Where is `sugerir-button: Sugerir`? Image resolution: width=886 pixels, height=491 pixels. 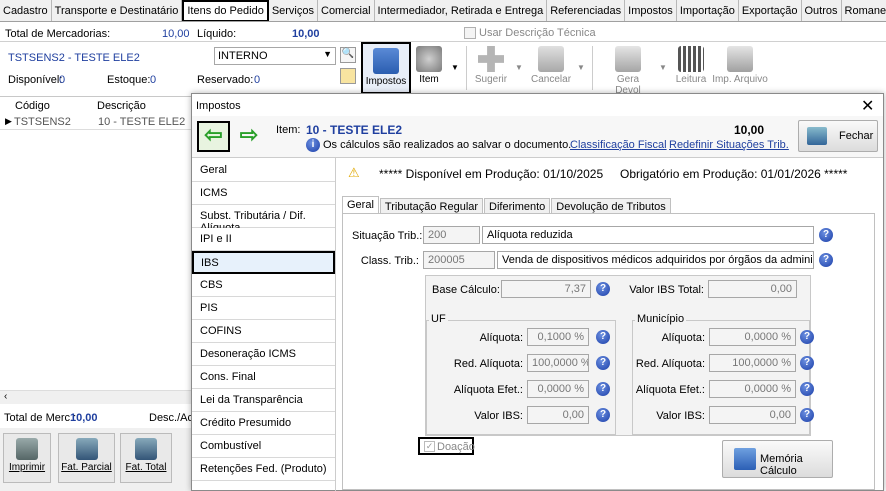 sugerir-button: Sugerir is located at coordinates (491, 69).